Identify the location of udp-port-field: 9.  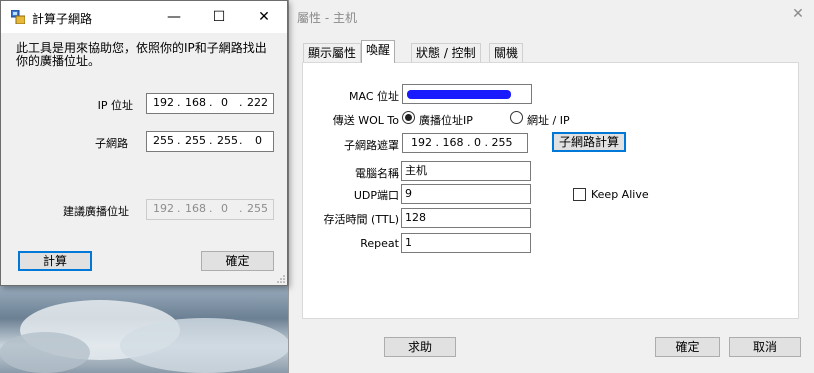
(466, 194).